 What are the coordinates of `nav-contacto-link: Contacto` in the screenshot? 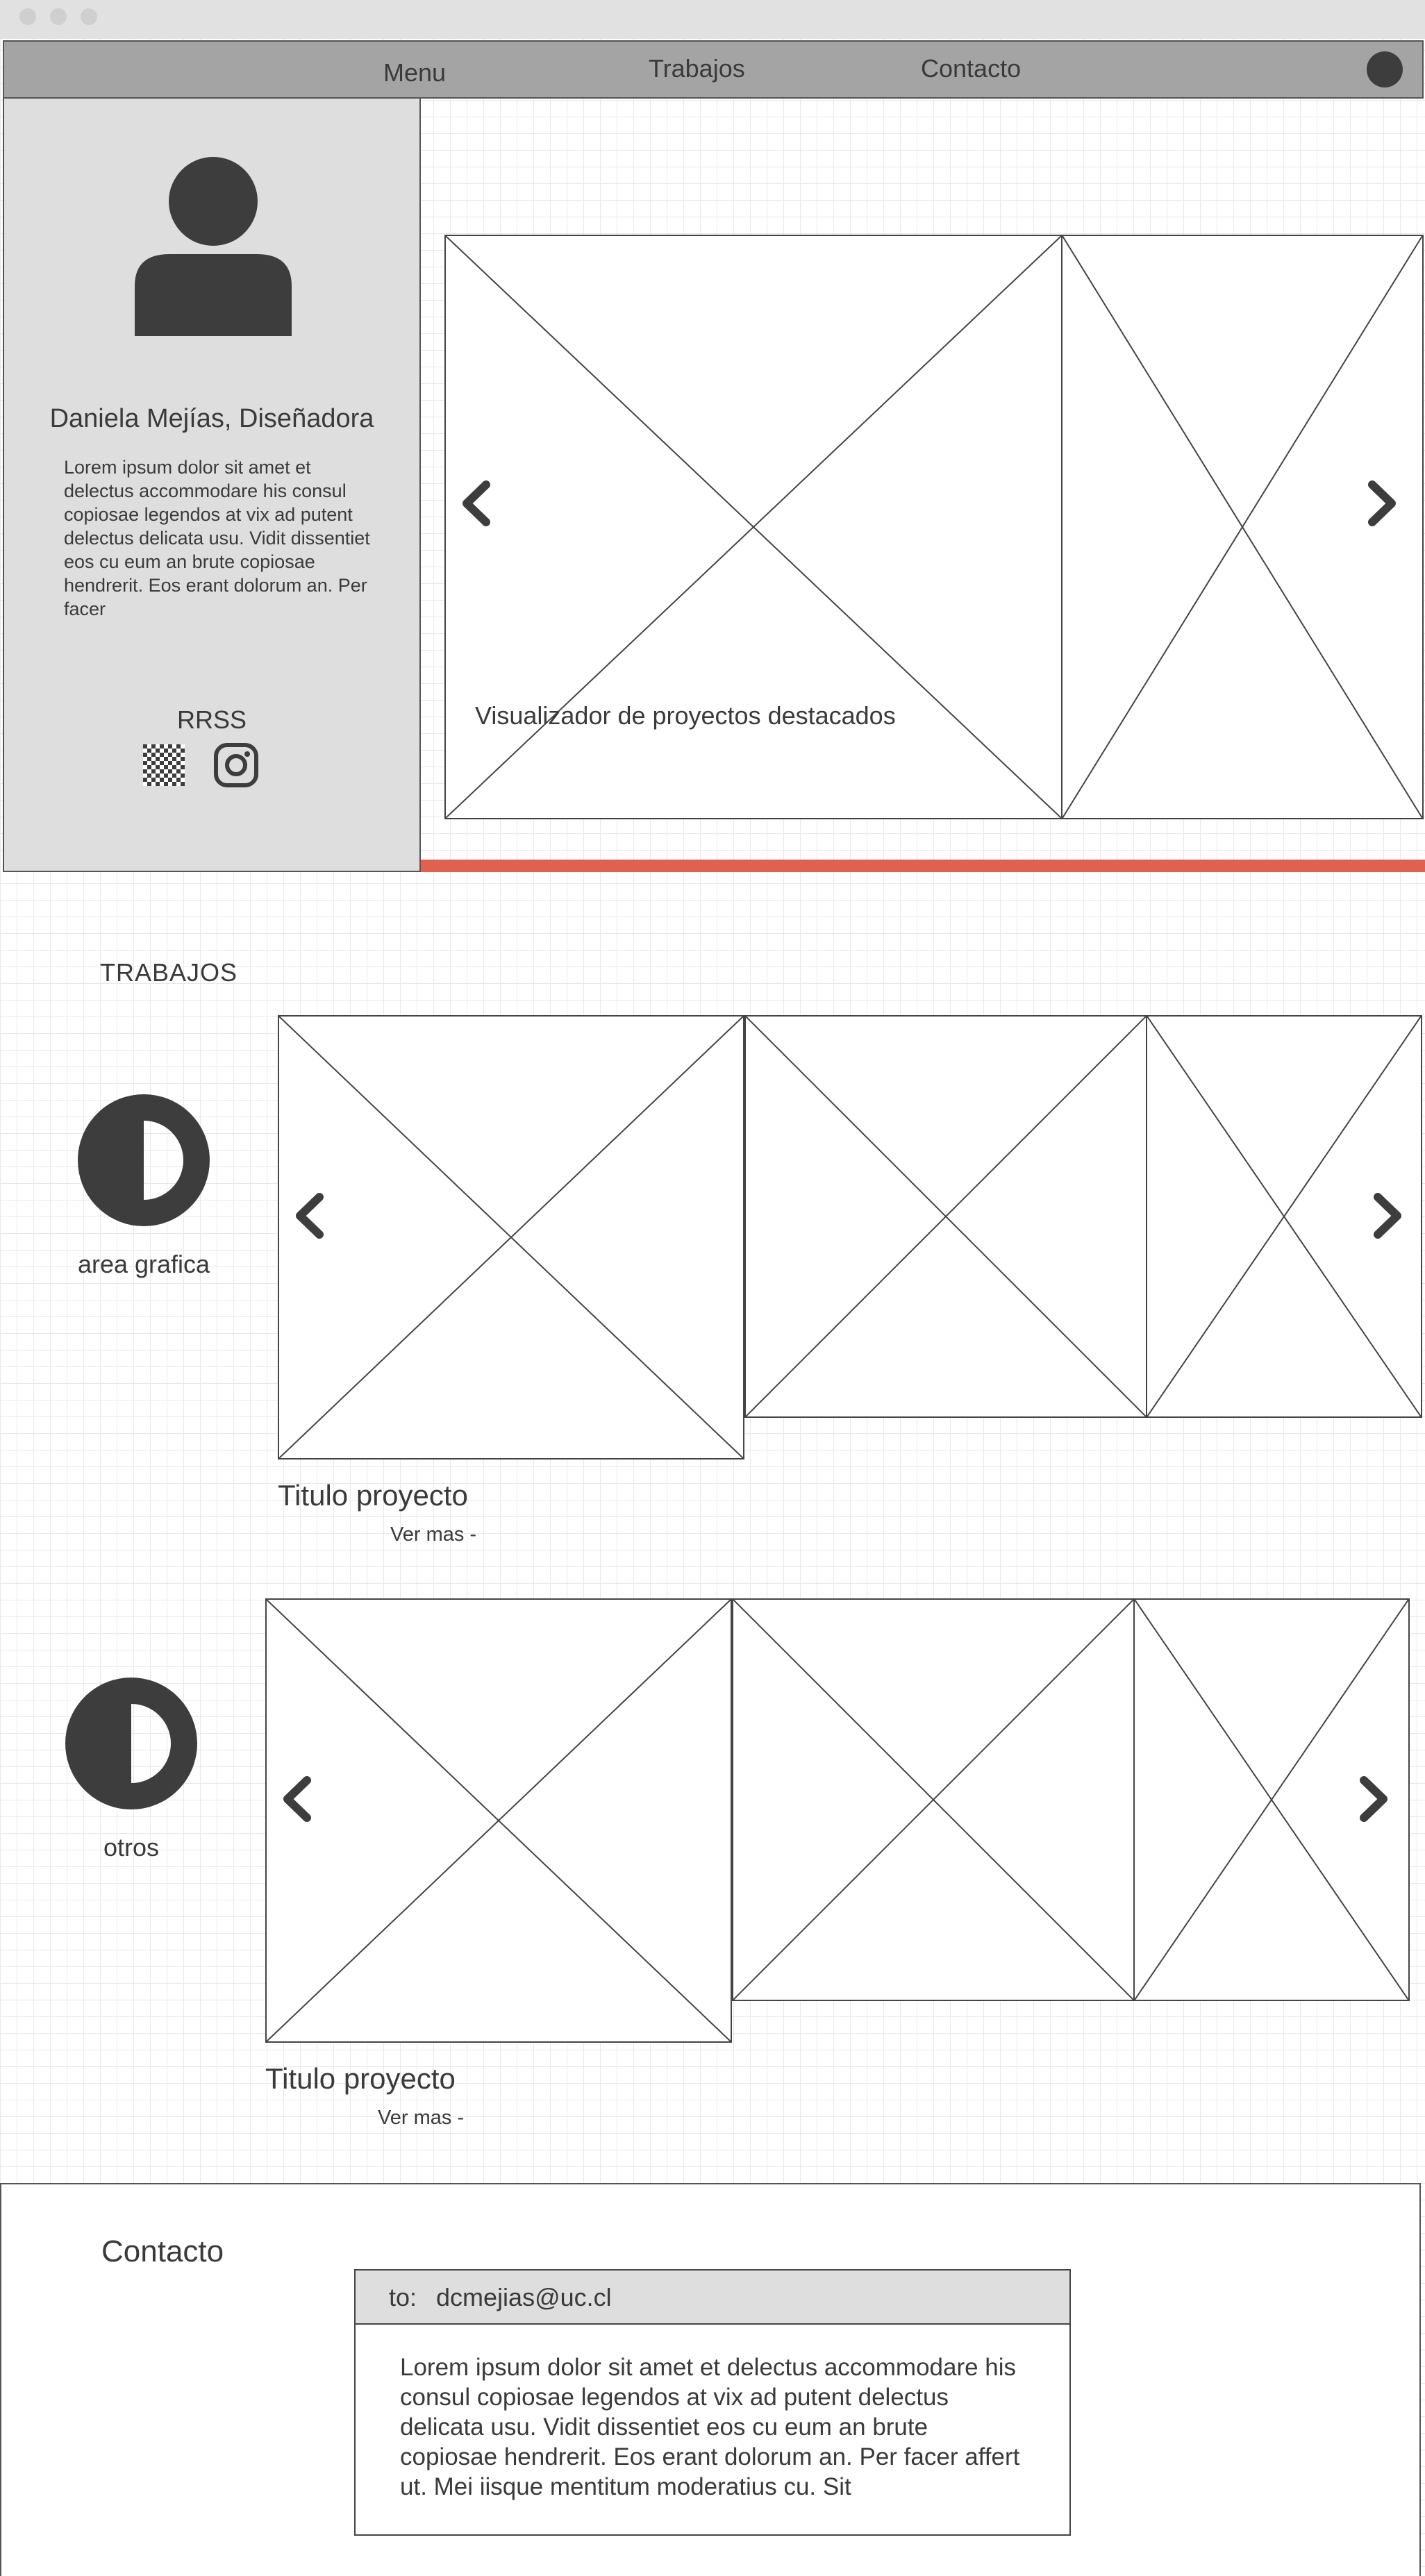 It's located at (971, 68).